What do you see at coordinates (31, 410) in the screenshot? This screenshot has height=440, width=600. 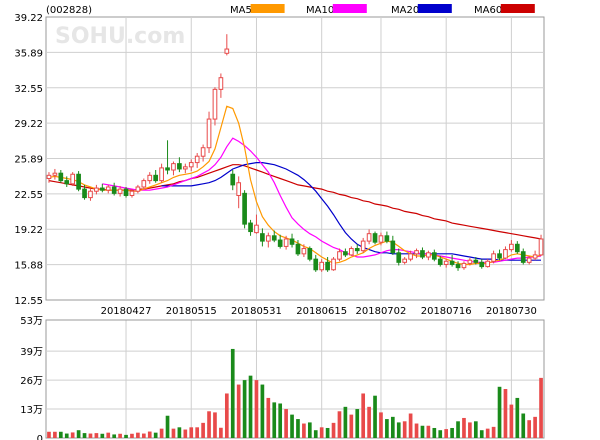 I see `volume-tick-label: 13万` at bounding box center [31, 410].